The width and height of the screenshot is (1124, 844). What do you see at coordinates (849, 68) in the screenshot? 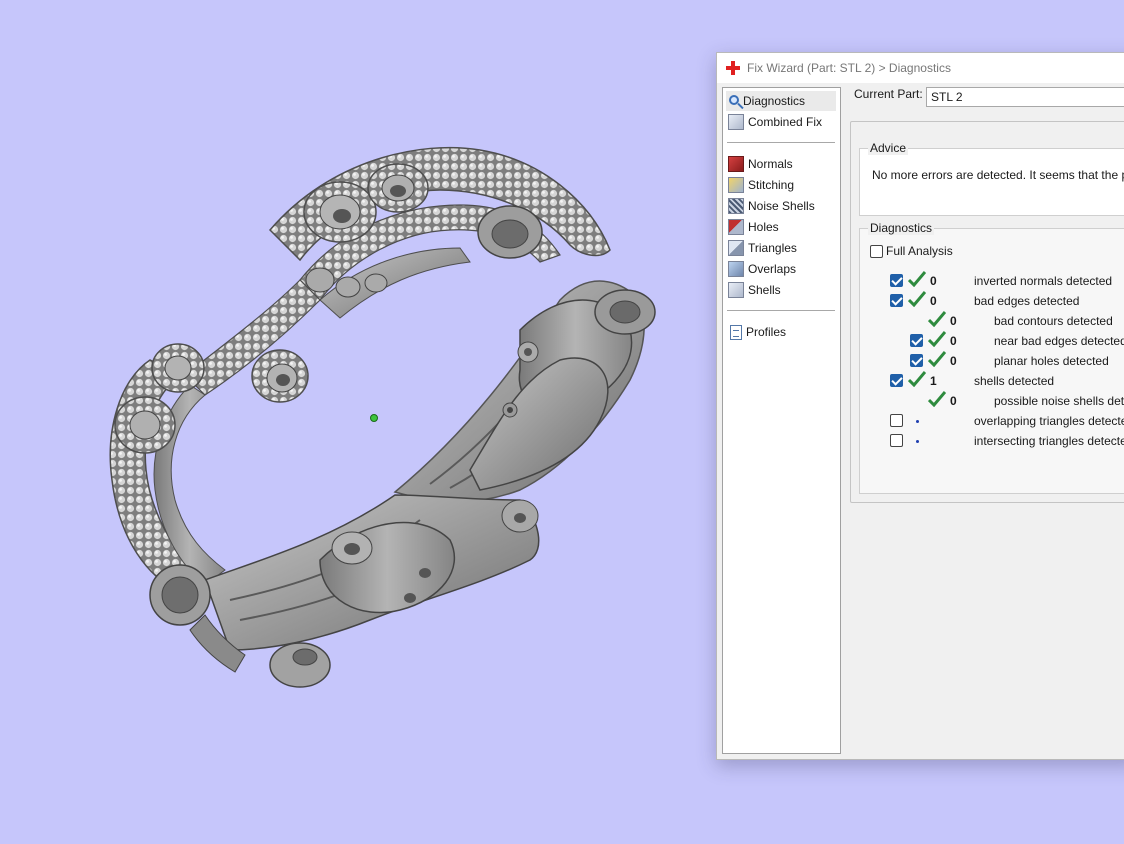
I see `dialog-title: Fix Wizard (Part: STL 2) > Diagnostics` at bounding box center [849, 68].